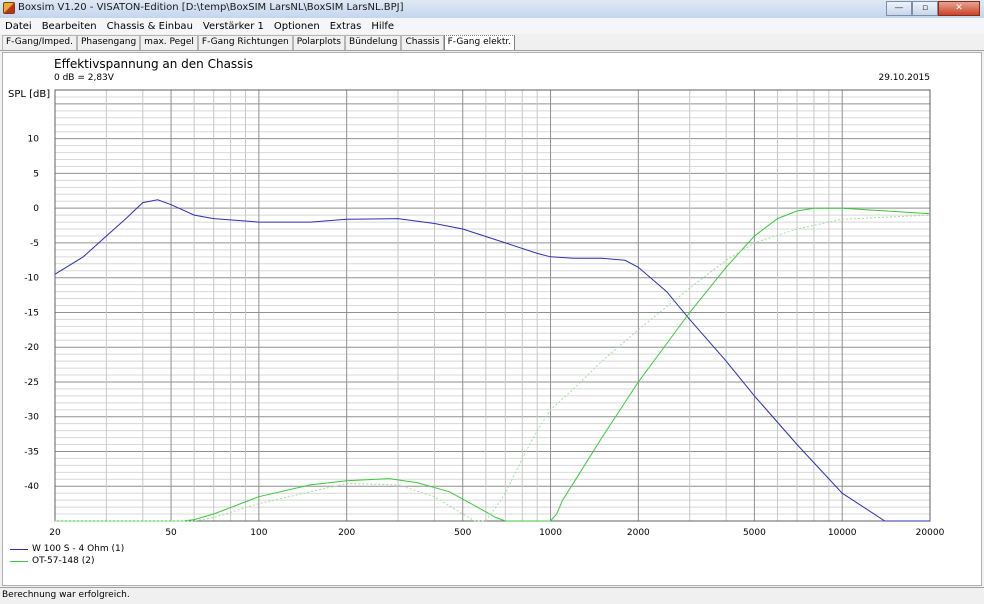 This screenshot has height=604, width=984. What do you see at coordinates (19, 561) in the screenshot?
I see `legend-swatch-tweeter` at bounding box center [19, 561].